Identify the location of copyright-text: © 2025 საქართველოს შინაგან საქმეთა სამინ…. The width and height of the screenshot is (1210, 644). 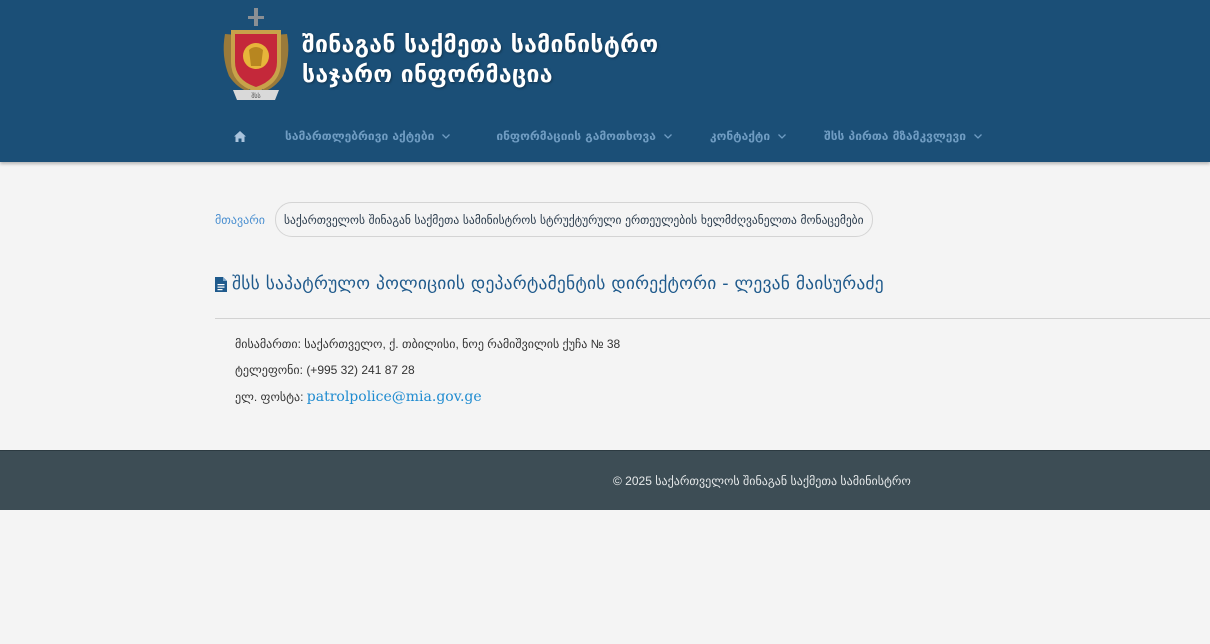
(762, 481).